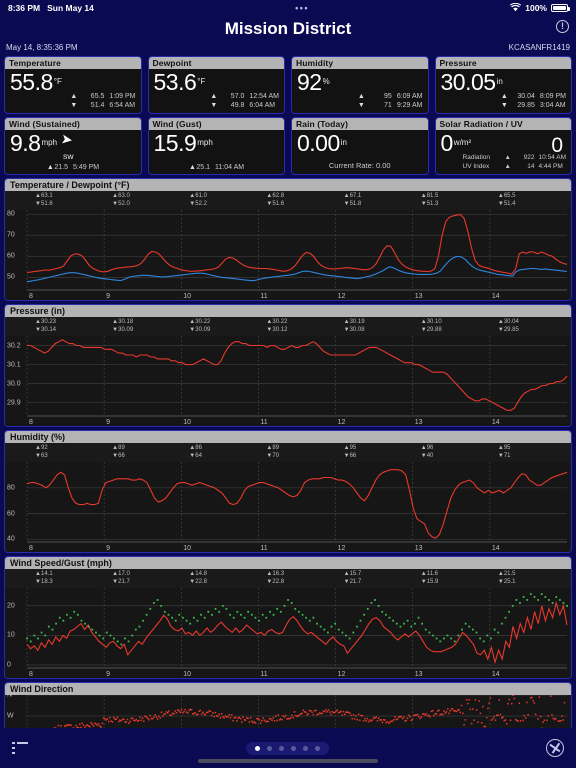 The height and width of the screenshot is (768, 576). What do you see at coordinates (360, 146) in the screenshot?
I see `card-rain-today: Rain (Today) 0.00in Current Rate: 0.00` at bounding box center [360, 146].